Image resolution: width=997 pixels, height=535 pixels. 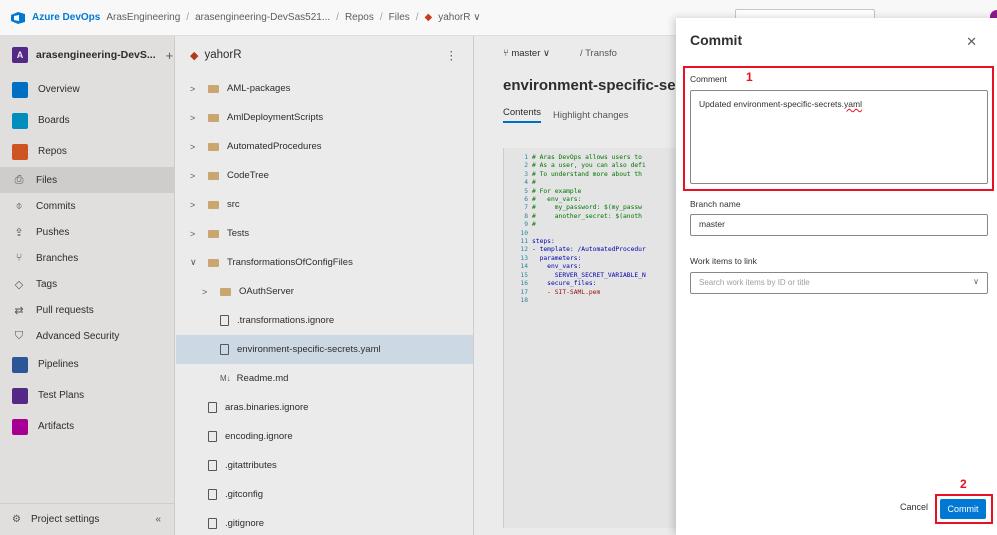 I want to click on brand-link: Azure DevOps, so click(x=66, y=17).